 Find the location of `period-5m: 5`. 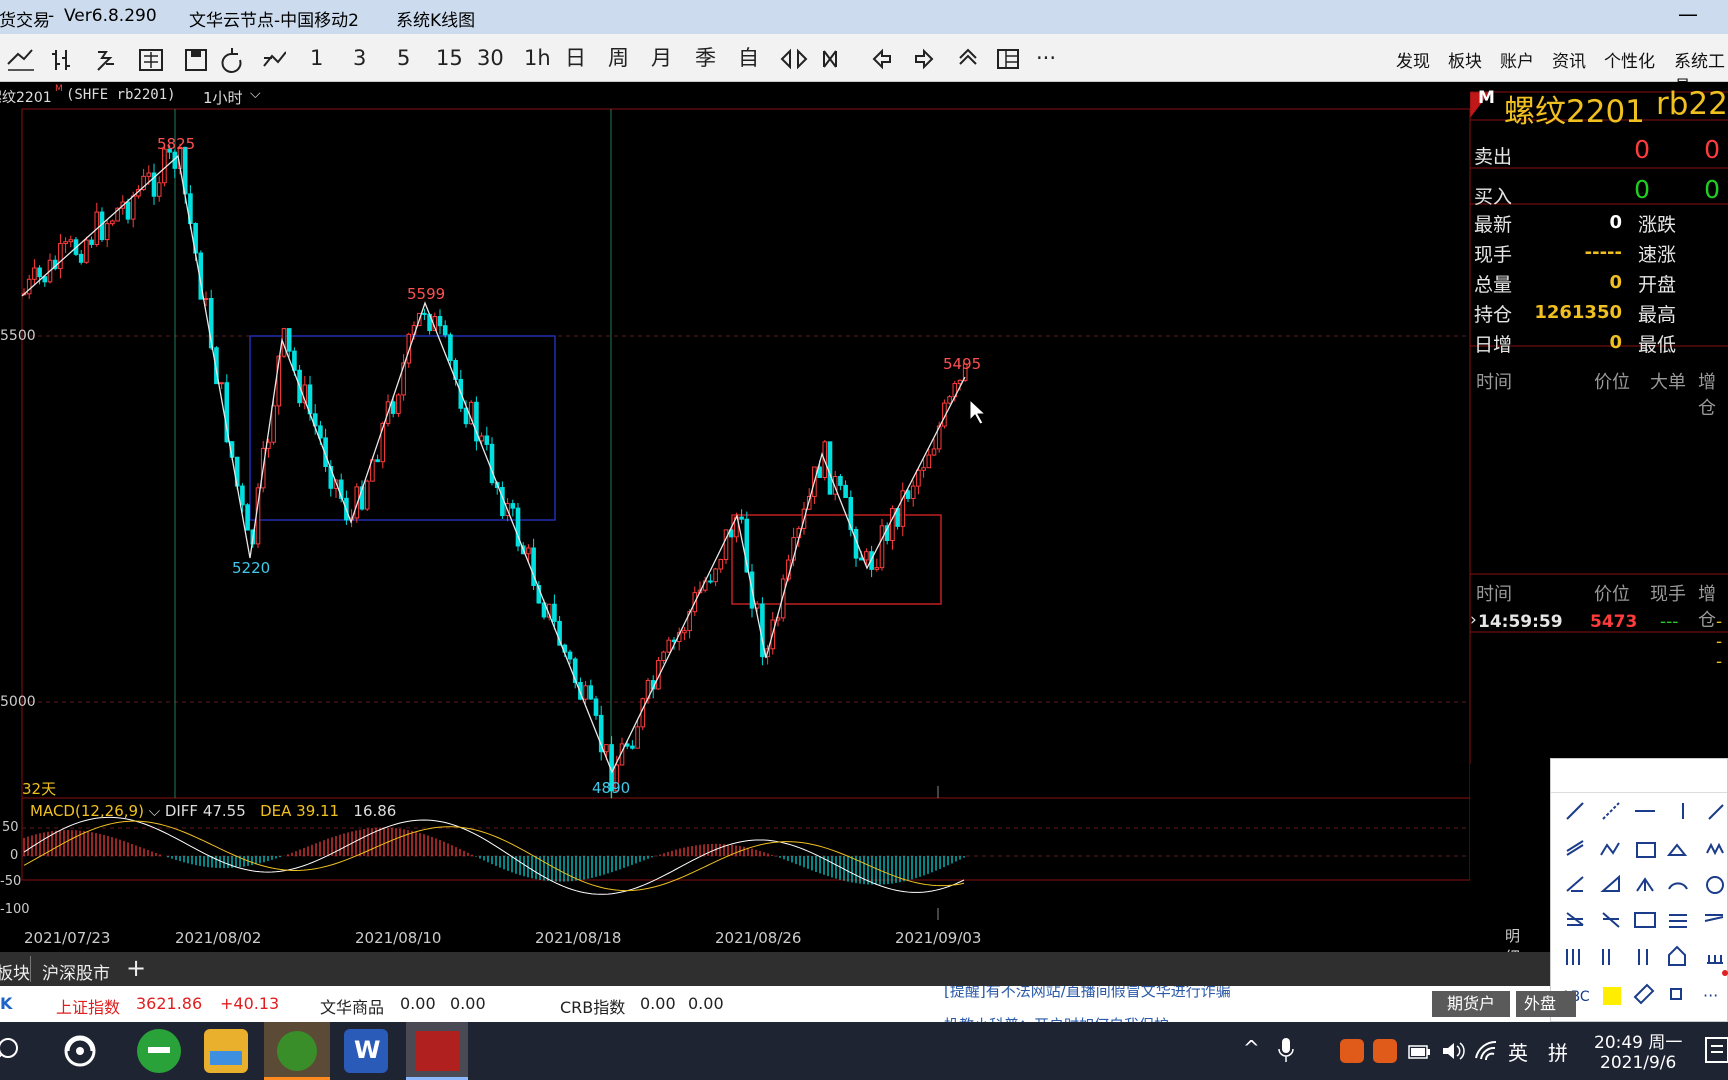

period-5m: 5 is located at coordinates (403, 58).